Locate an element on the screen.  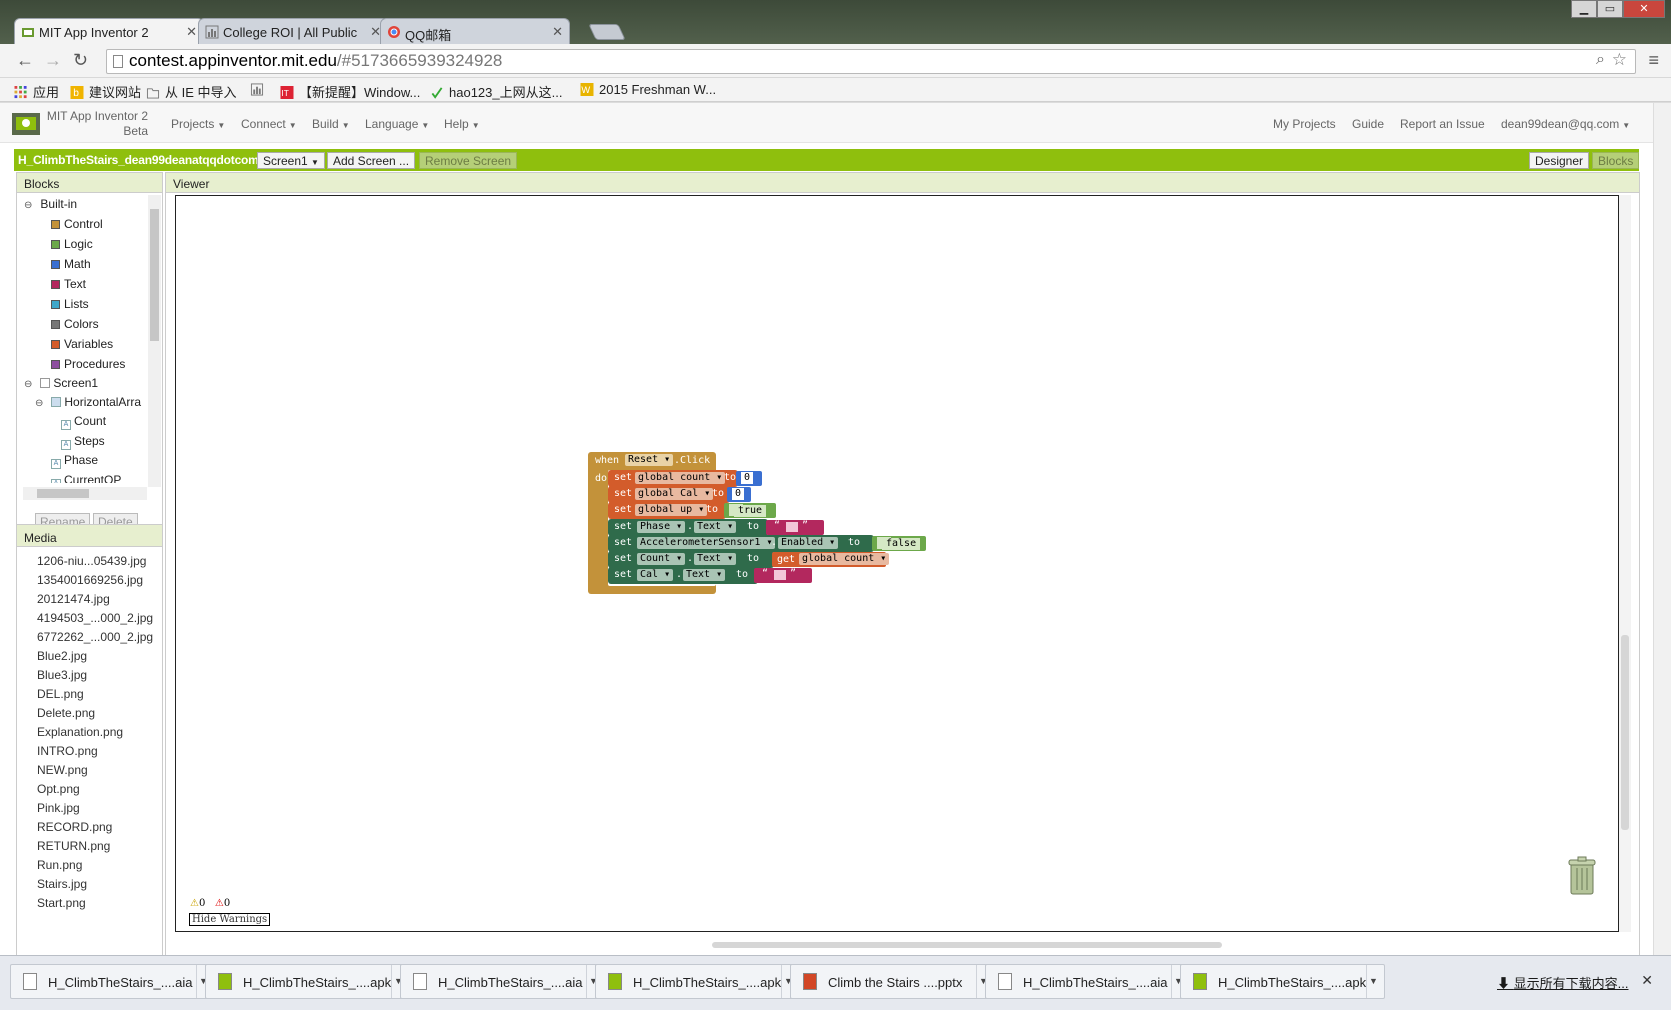
back-arrow-icon: ← is located at coordinates (25, 60).